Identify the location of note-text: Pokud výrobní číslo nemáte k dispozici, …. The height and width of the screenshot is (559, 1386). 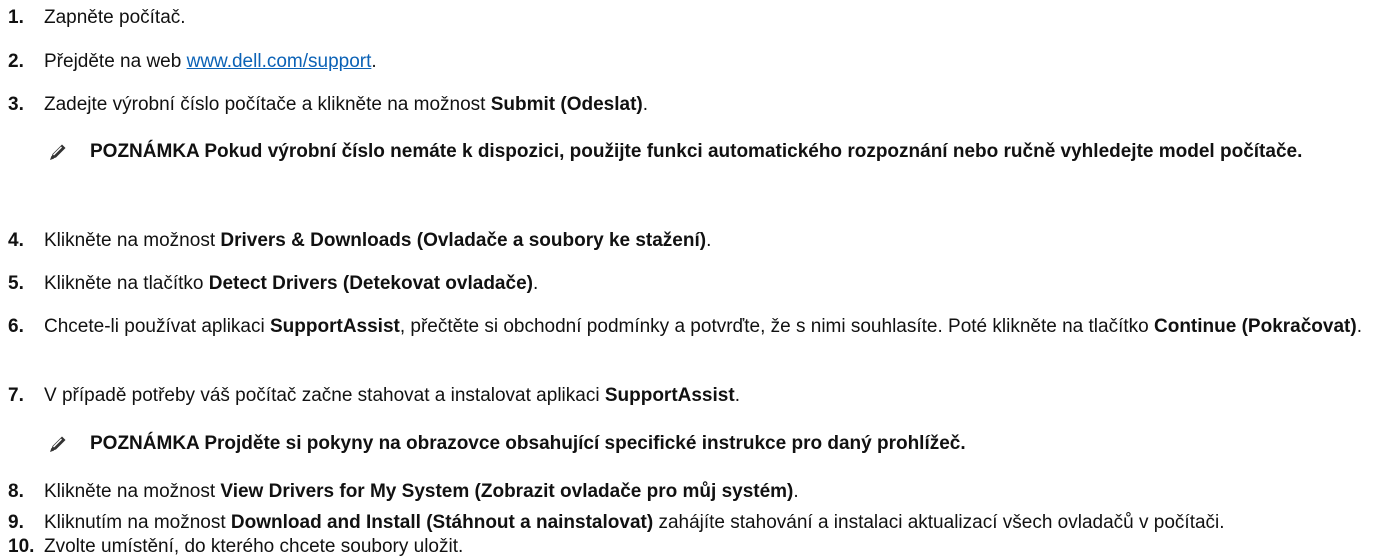
(753, 151).